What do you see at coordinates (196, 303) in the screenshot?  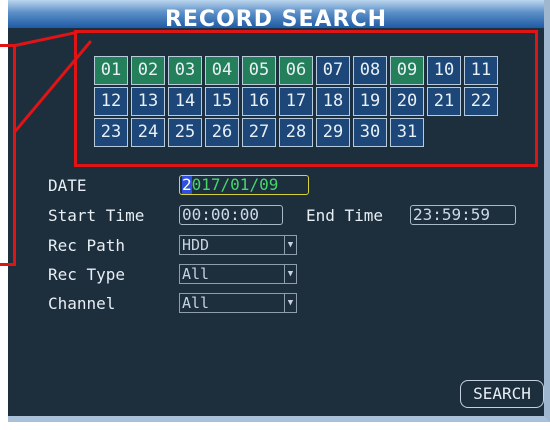 I see `channel-value: All` at bounding box center [196, 303].